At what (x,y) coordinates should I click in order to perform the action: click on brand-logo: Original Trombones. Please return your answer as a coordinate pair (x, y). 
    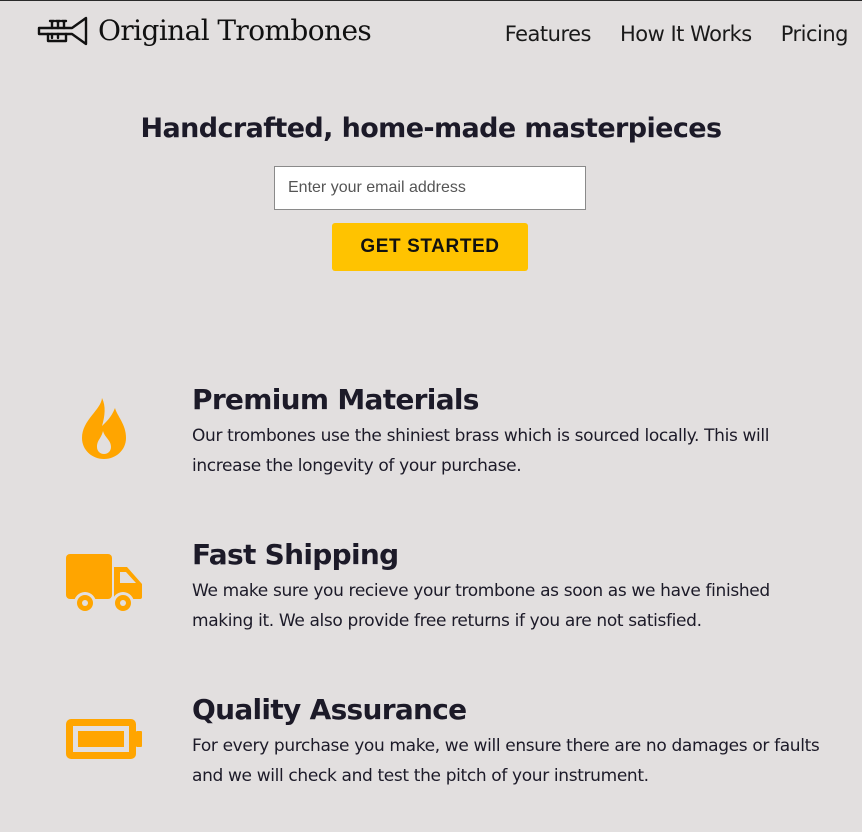
    Looking at the image, I should click on (204, 31).